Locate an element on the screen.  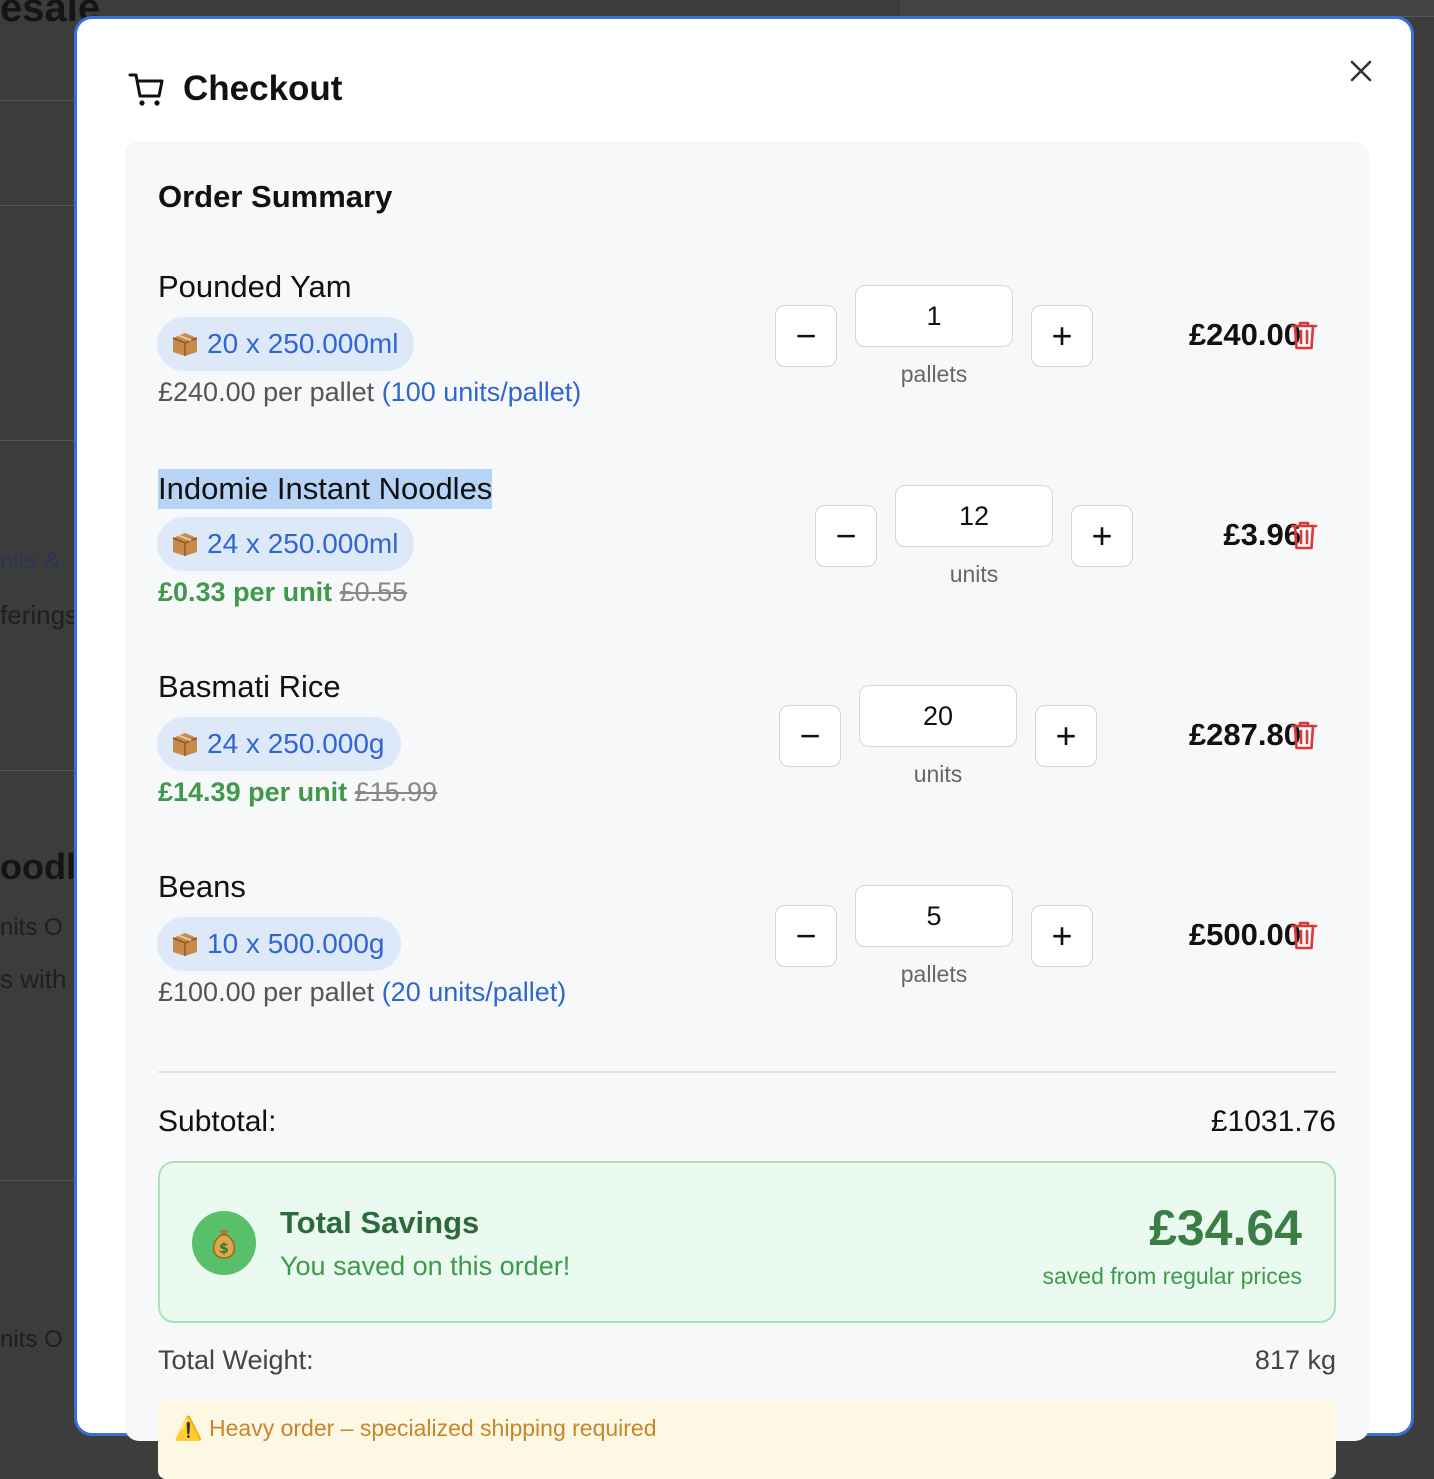
sale-price: £0.33 per unit is located at coordinates (245, 592).